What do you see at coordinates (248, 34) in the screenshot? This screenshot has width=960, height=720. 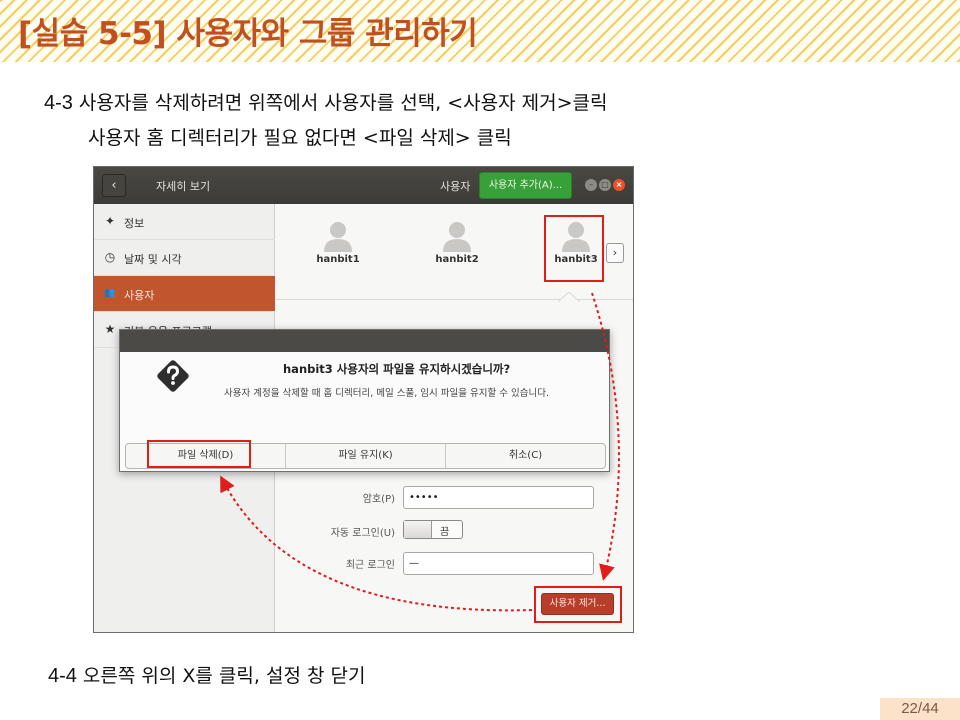 I see `slide-title: [실습 5-5] 사용자와 그룹 관리하기` at bounding box center [248, 34].